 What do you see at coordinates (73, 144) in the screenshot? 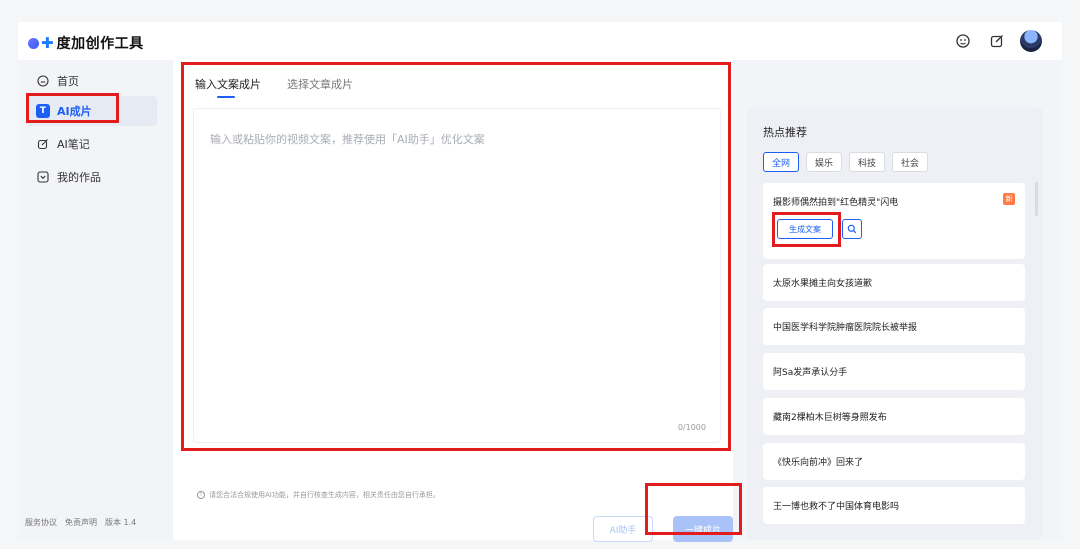
I see `sidebar-item-label: AI笔记` at bounding box center [73, 144].